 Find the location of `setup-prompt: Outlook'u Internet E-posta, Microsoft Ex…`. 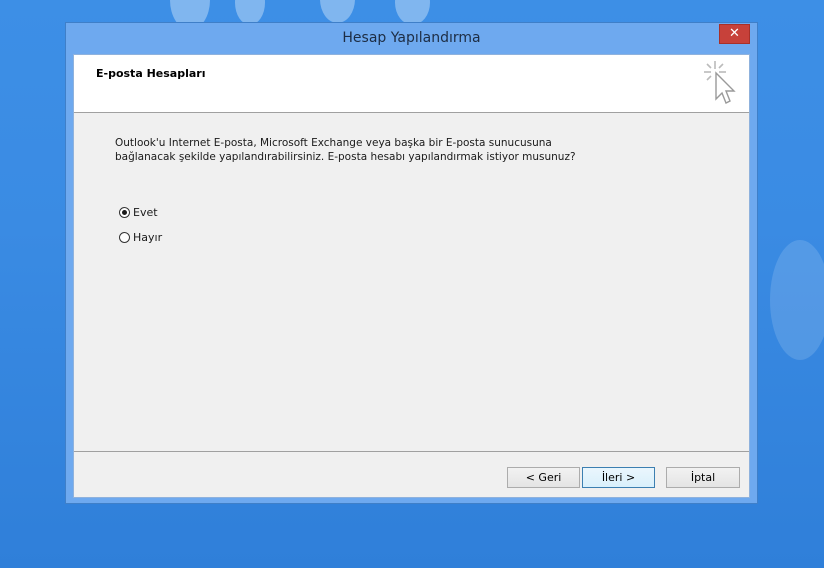

setup-prompt: Outlook'u Internet E-posta, Microsoft Ex… is located at coordinates (355, 150).